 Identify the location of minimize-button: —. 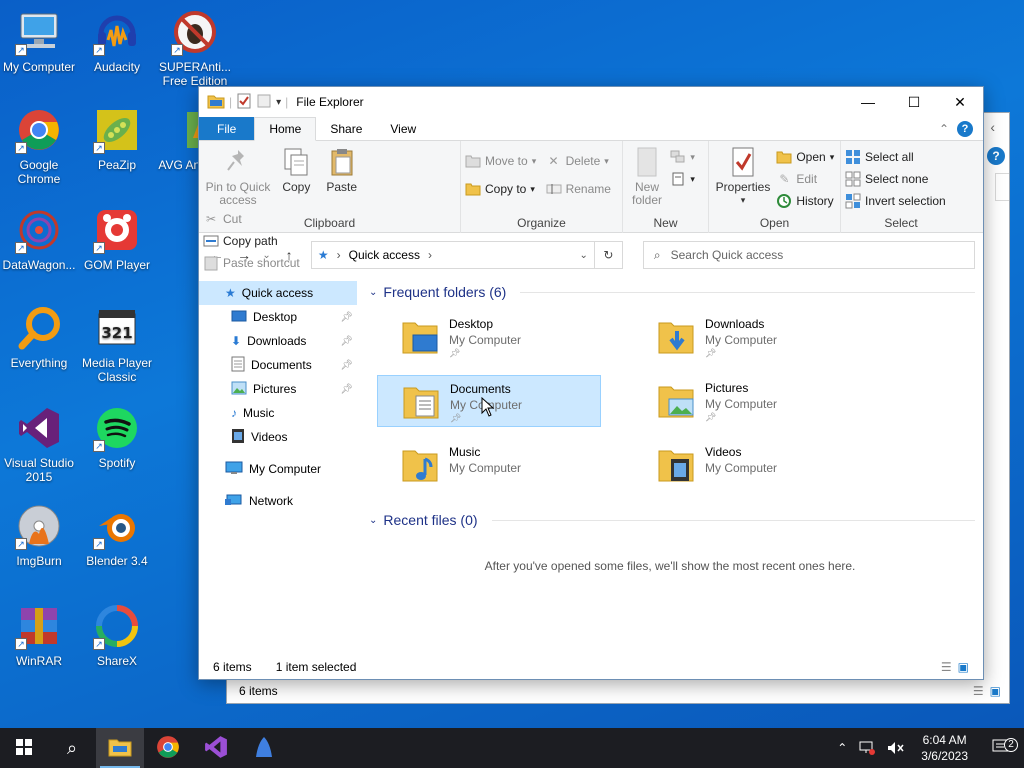
(868, 102).